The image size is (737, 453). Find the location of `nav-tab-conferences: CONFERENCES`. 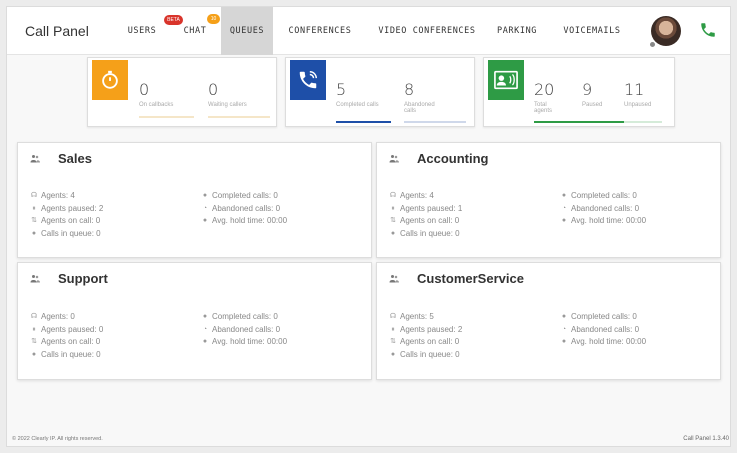

nav-tab-conferences: CONFERENCES is located at coordinates (320, 31).